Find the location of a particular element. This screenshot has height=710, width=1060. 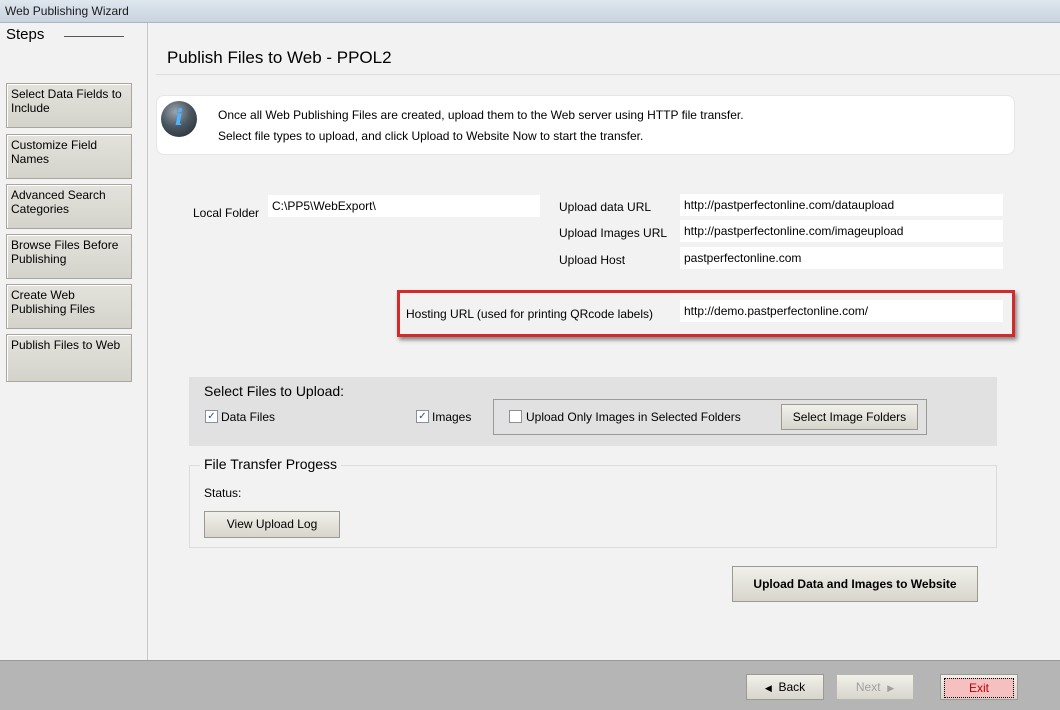

back-arrow-icon: ◀ is located at coordinates (768, 688).